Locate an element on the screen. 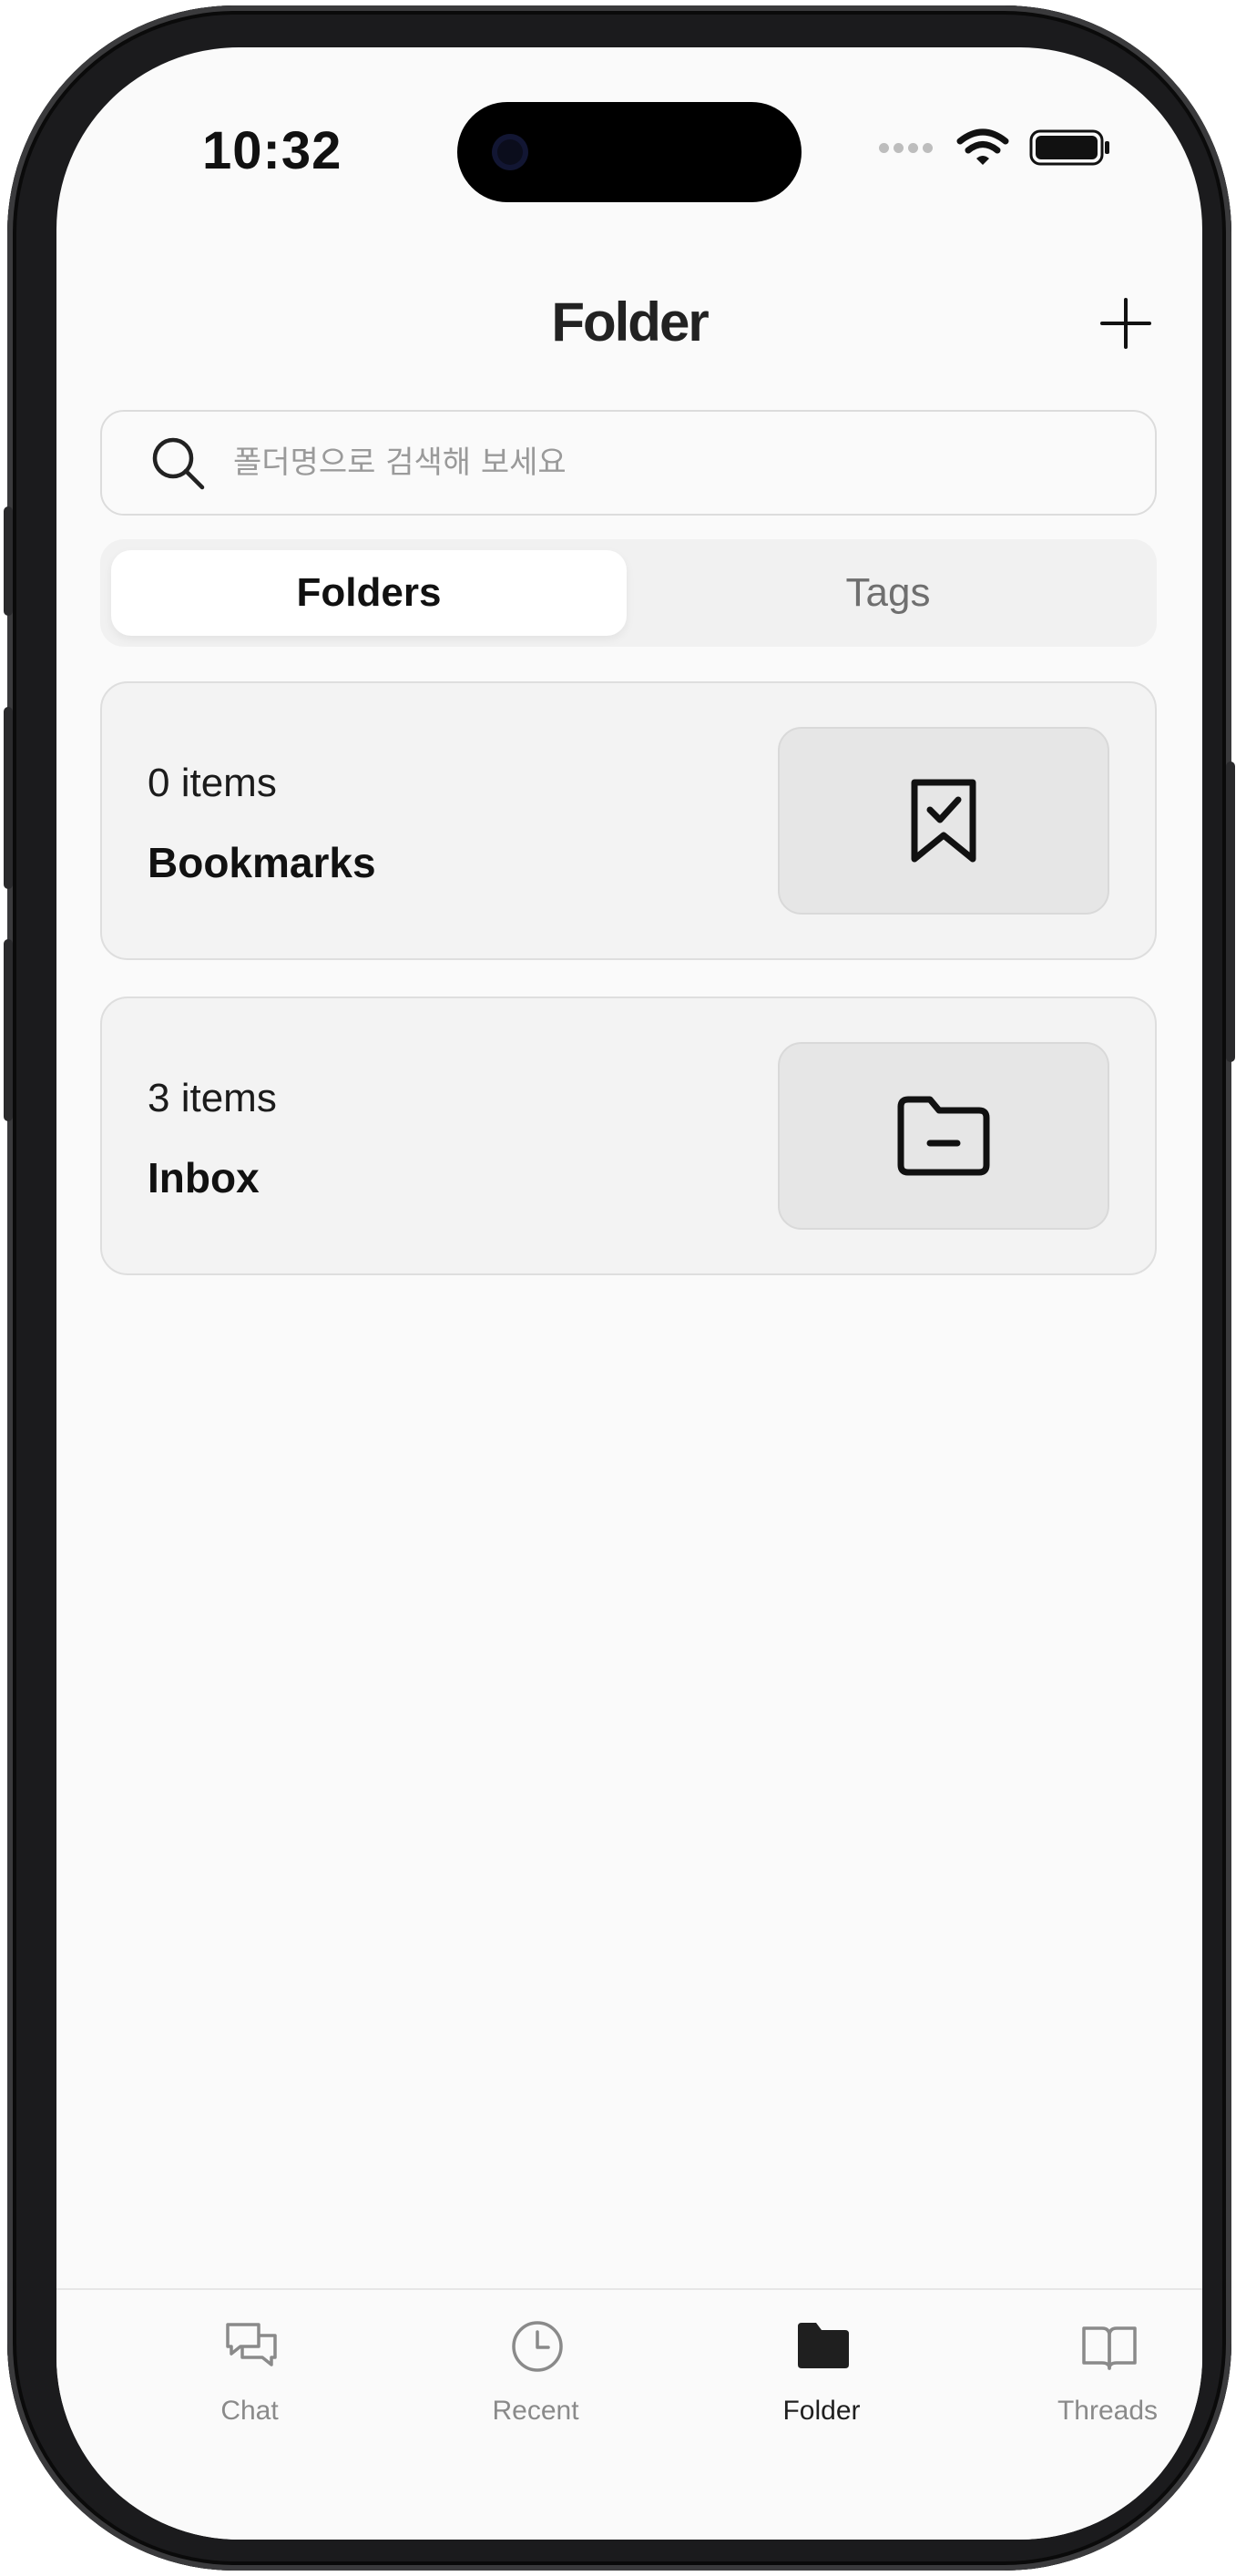 This screenshot has height=2576, width=1246. folder-card-bookmarks: 0 items Bookmarks is located at coordinates (629, 821).